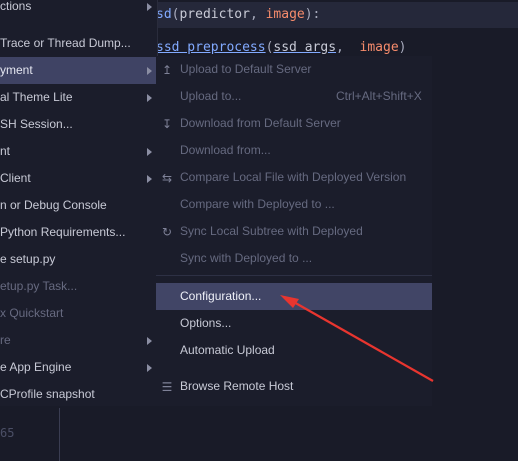 The width and height of the screenshot is (518, 461). What do you see at coordinates (78, 97) in the screenshot?
I see `menu-item: al Theme Lite` at bounding box center [78, 97].